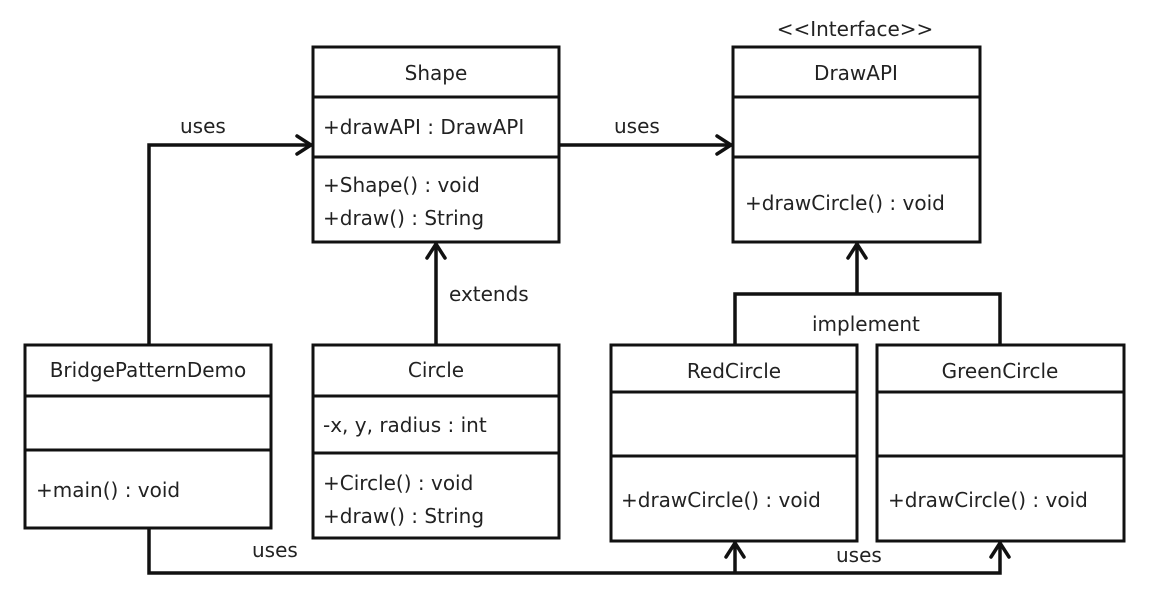 The width and height of the screenshot is (1156, 616). Describe the element at coordinates (398, 483) in the screenshot. I see `class-method: +Circle() : void` at that location.